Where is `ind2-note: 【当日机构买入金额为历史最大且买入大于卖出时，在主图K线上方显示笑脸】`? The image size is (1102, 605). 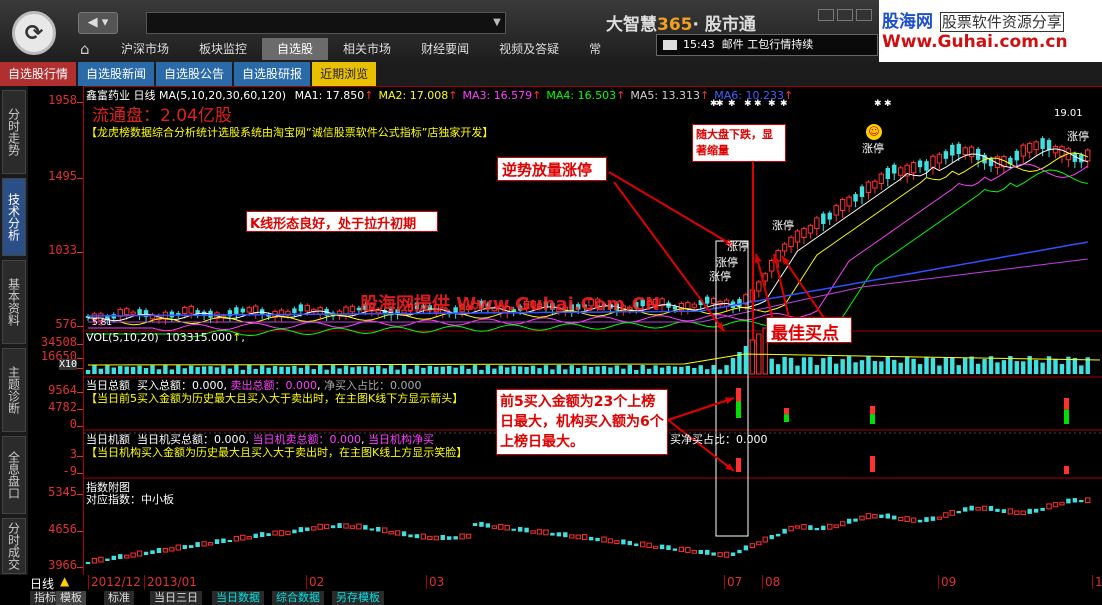
ind2-note: 【当日机构买入金额为历史最大且买入大于卖出时，在主图K线上方显示笑脸】 is located at coordinates (277, 452).